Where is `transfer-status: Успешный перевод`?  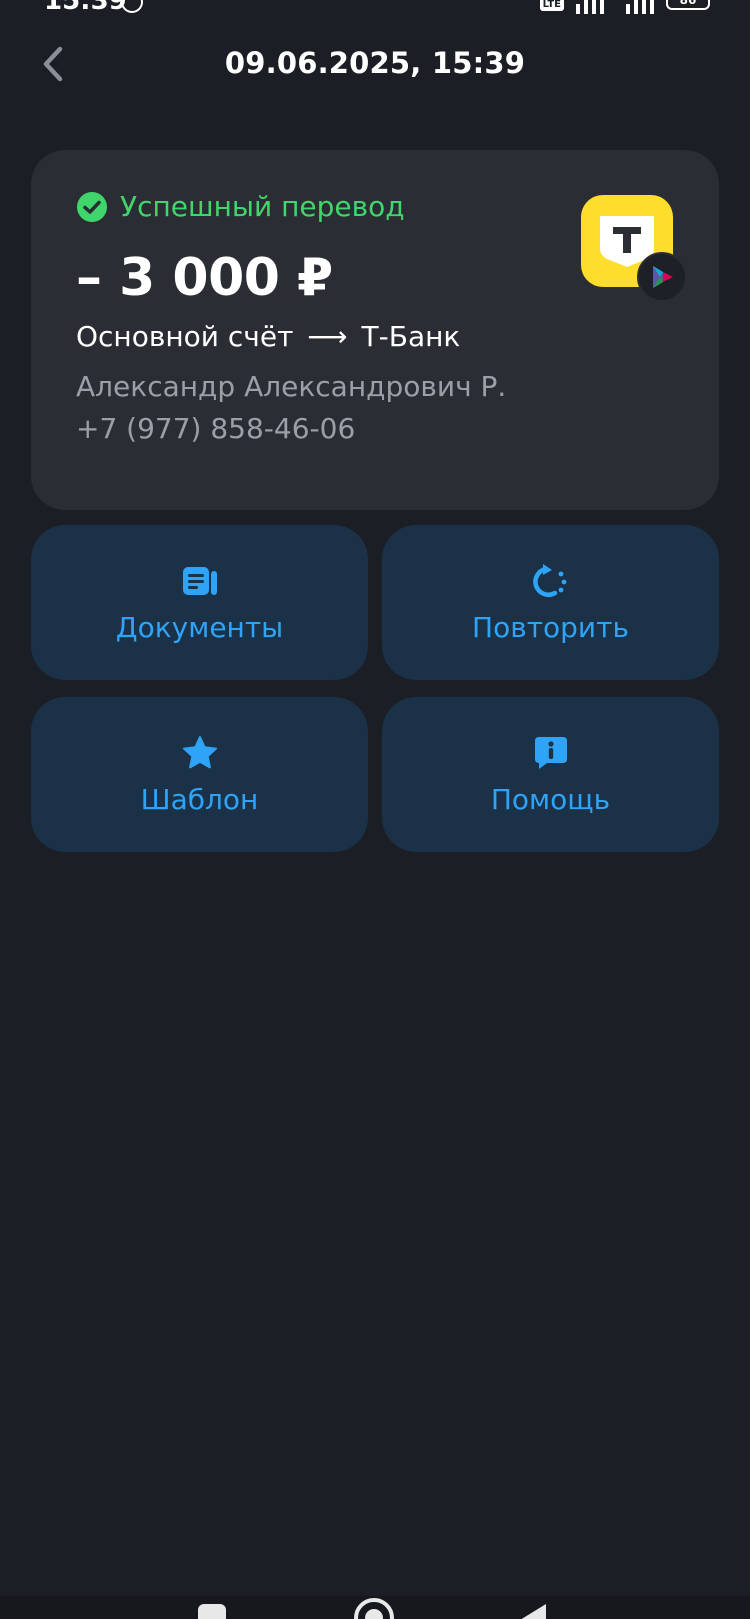 transfer-status: Успешный перевод is located at coordinates (240, 206).